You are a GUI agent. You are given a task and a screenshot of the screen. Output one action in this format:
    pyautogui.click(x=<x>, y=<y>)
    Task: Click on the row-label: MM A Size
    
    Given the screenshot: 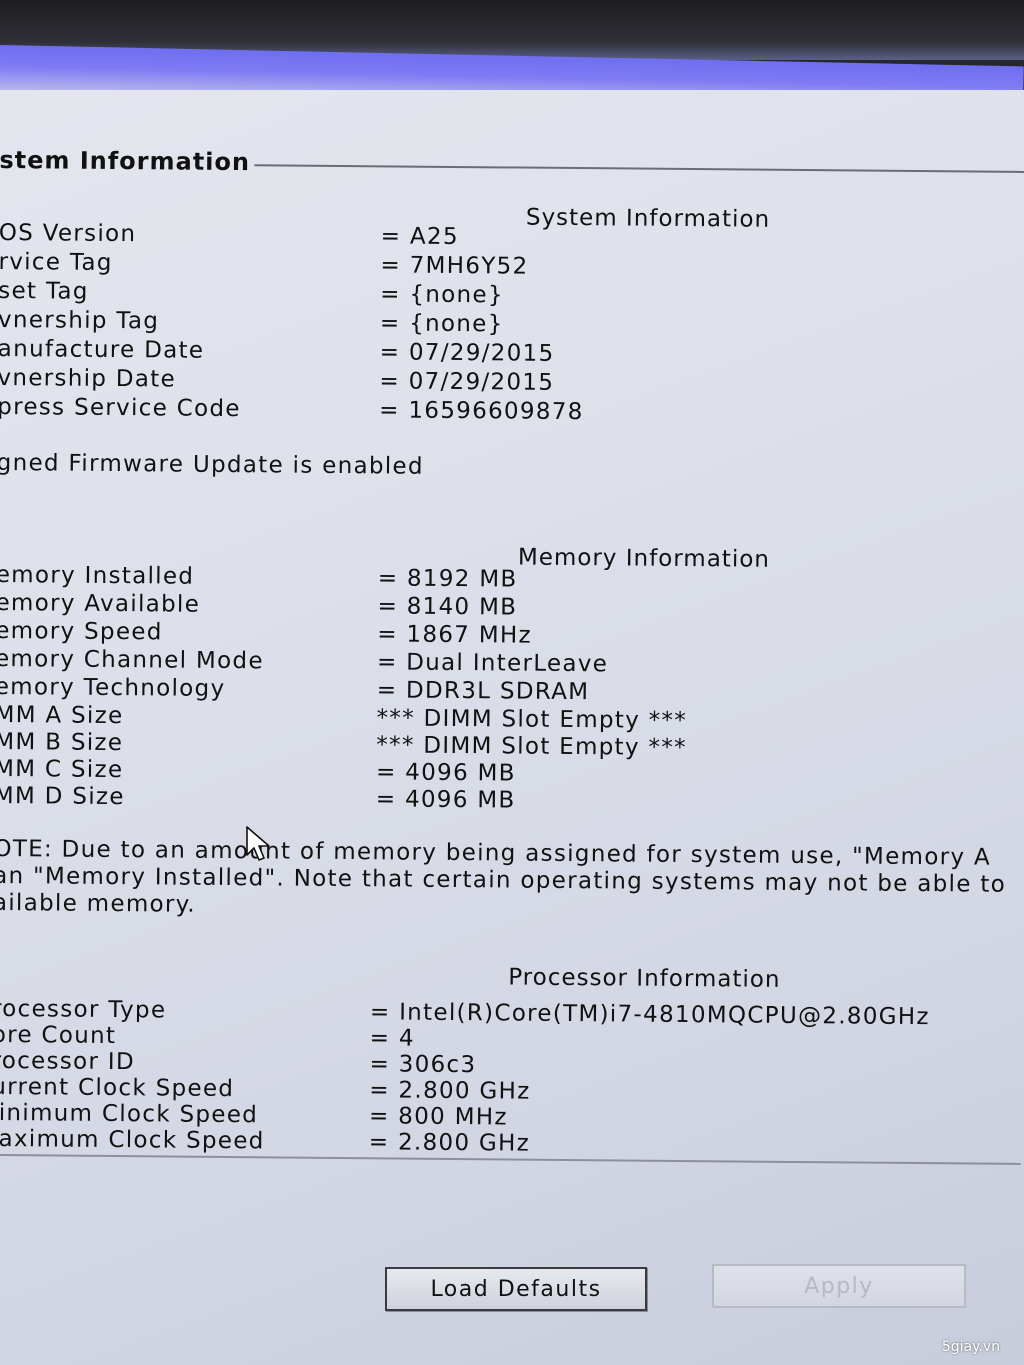 What is the action you would take?
    pyautogui.click(x=62, y=715)
    